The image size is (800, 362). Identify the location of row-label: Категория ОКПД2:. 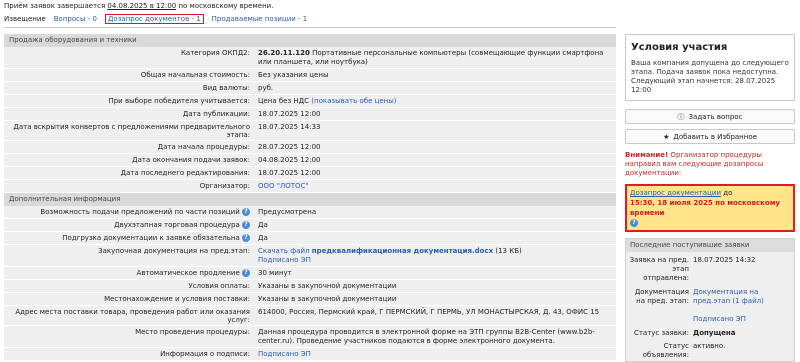
(215, 53).